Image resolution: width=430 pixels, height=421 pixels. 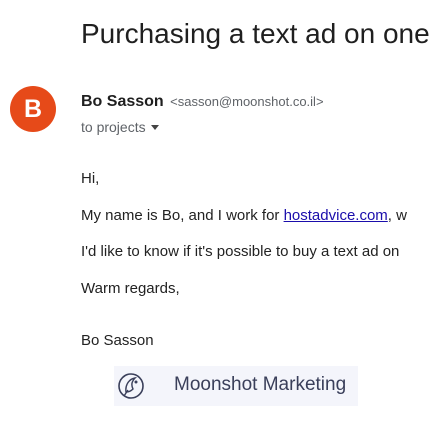 I want to click on email-subject: Purchasing a text ad on one, so click(x=255, y=33).